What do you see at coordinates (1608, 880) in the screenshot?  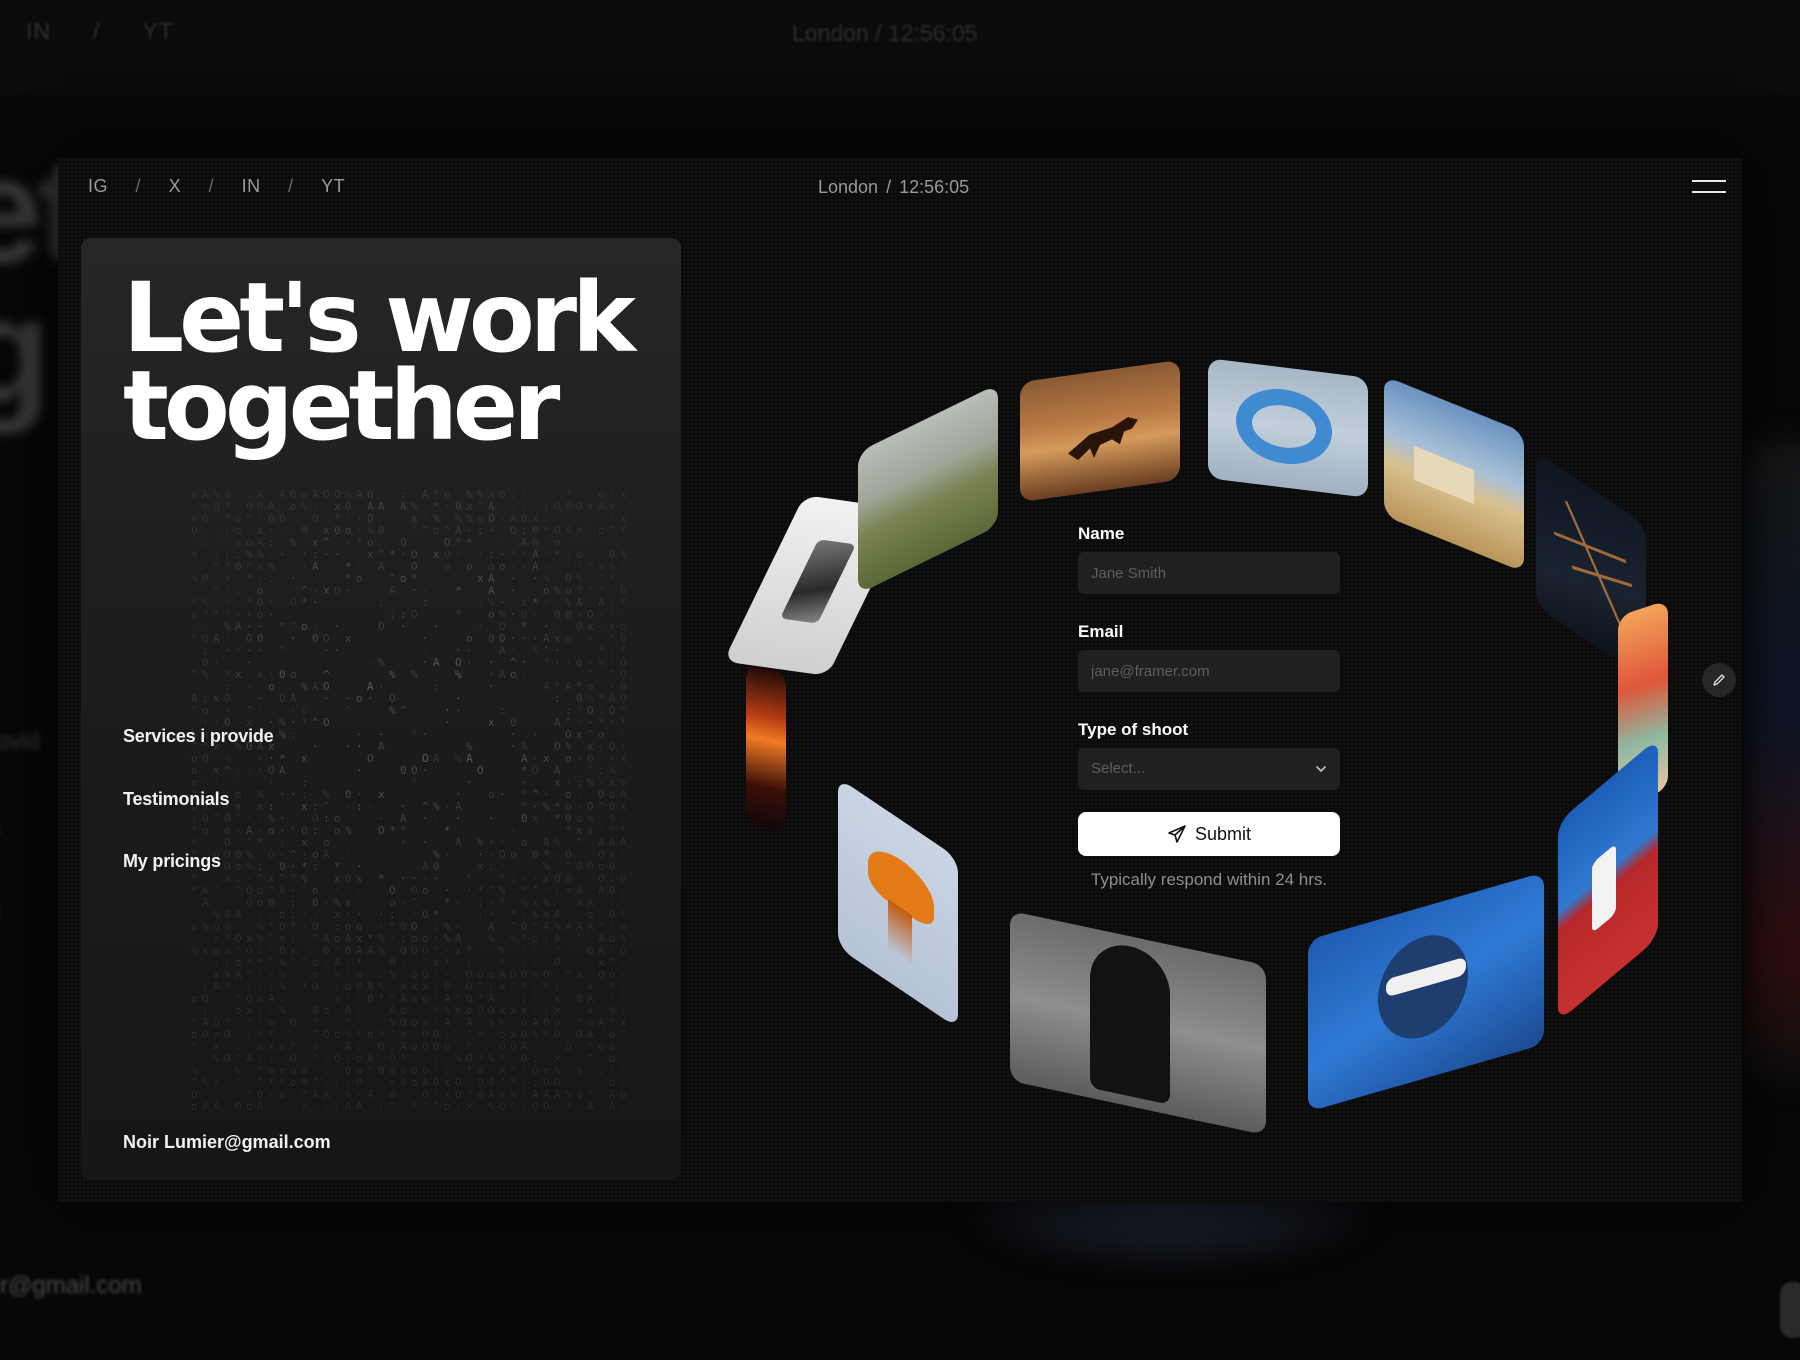 I see `photo-card-red-blue-figure` at bounding box center [1608, 880].